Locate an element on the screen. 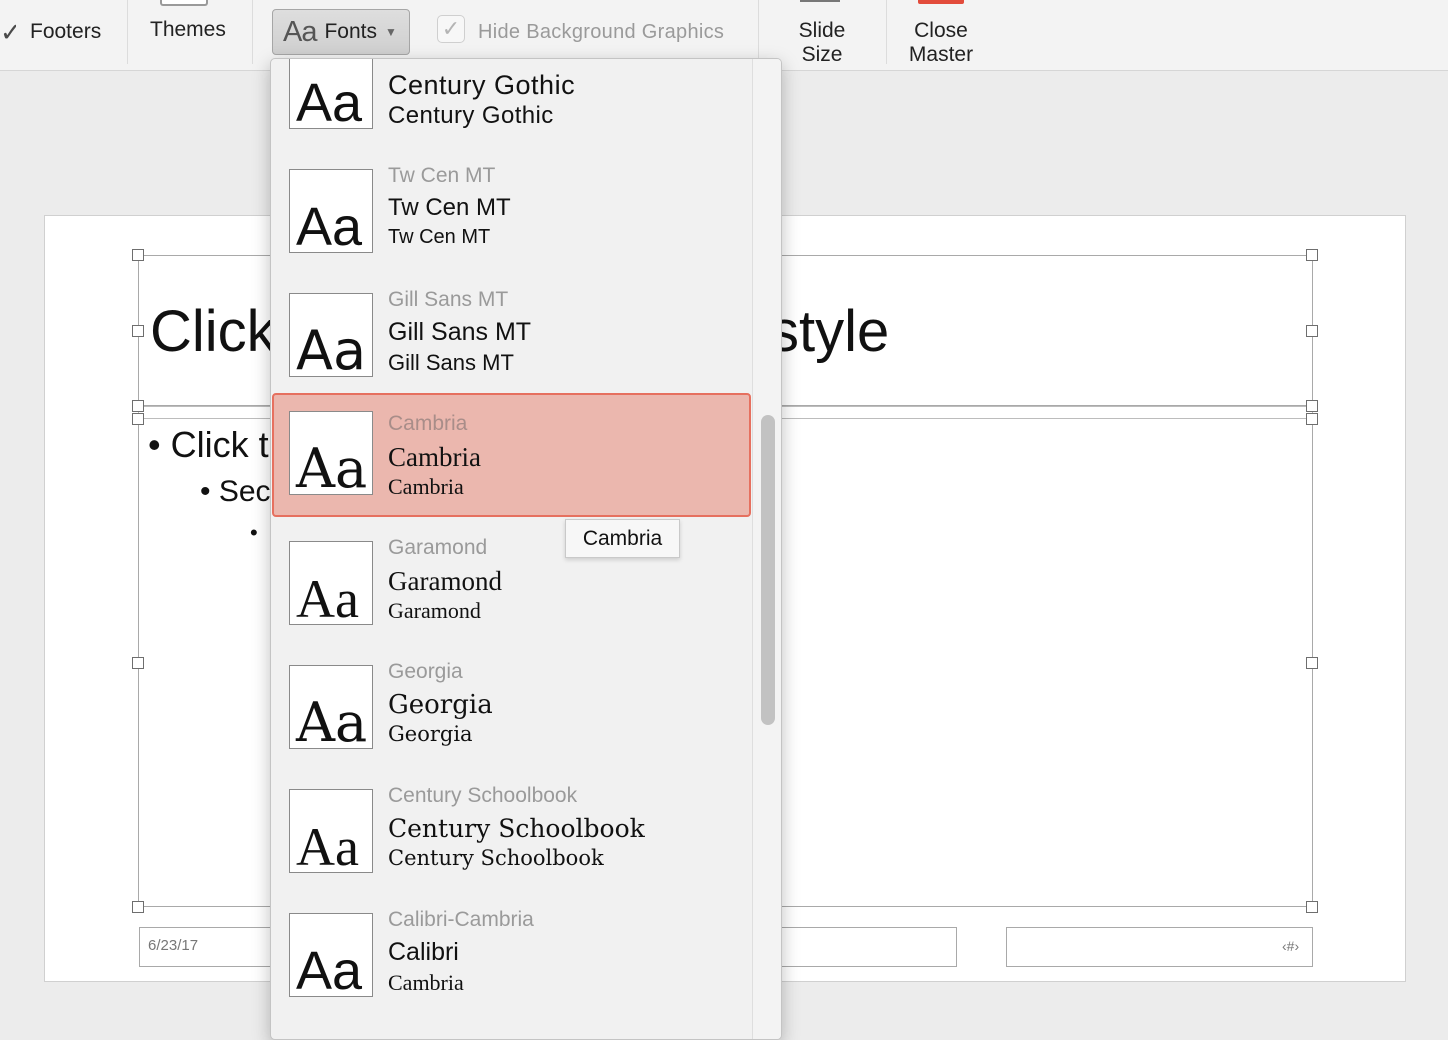 The image size is (1448, 1040). date-text: 6/23/17 is located at coordinates (173, 945).